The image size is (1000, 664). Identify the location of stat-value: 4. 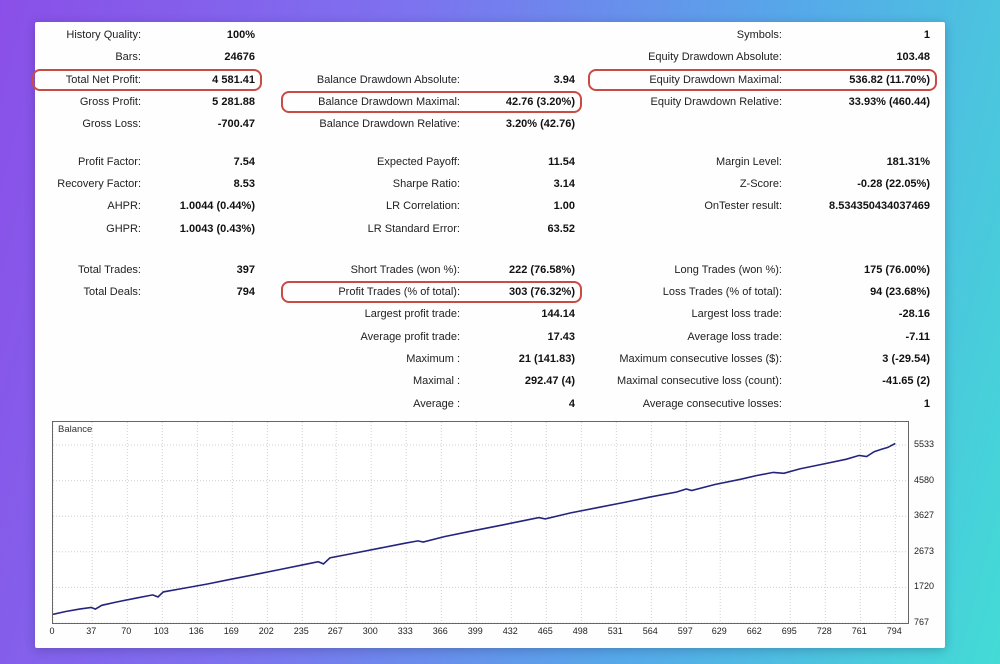
(571, 403).